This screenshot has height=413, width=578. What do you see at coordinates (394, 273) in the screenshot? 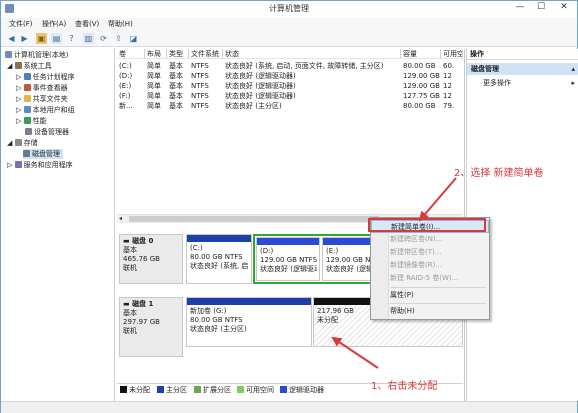
I see `annotation-arrows` at bounding box center [394, 273].